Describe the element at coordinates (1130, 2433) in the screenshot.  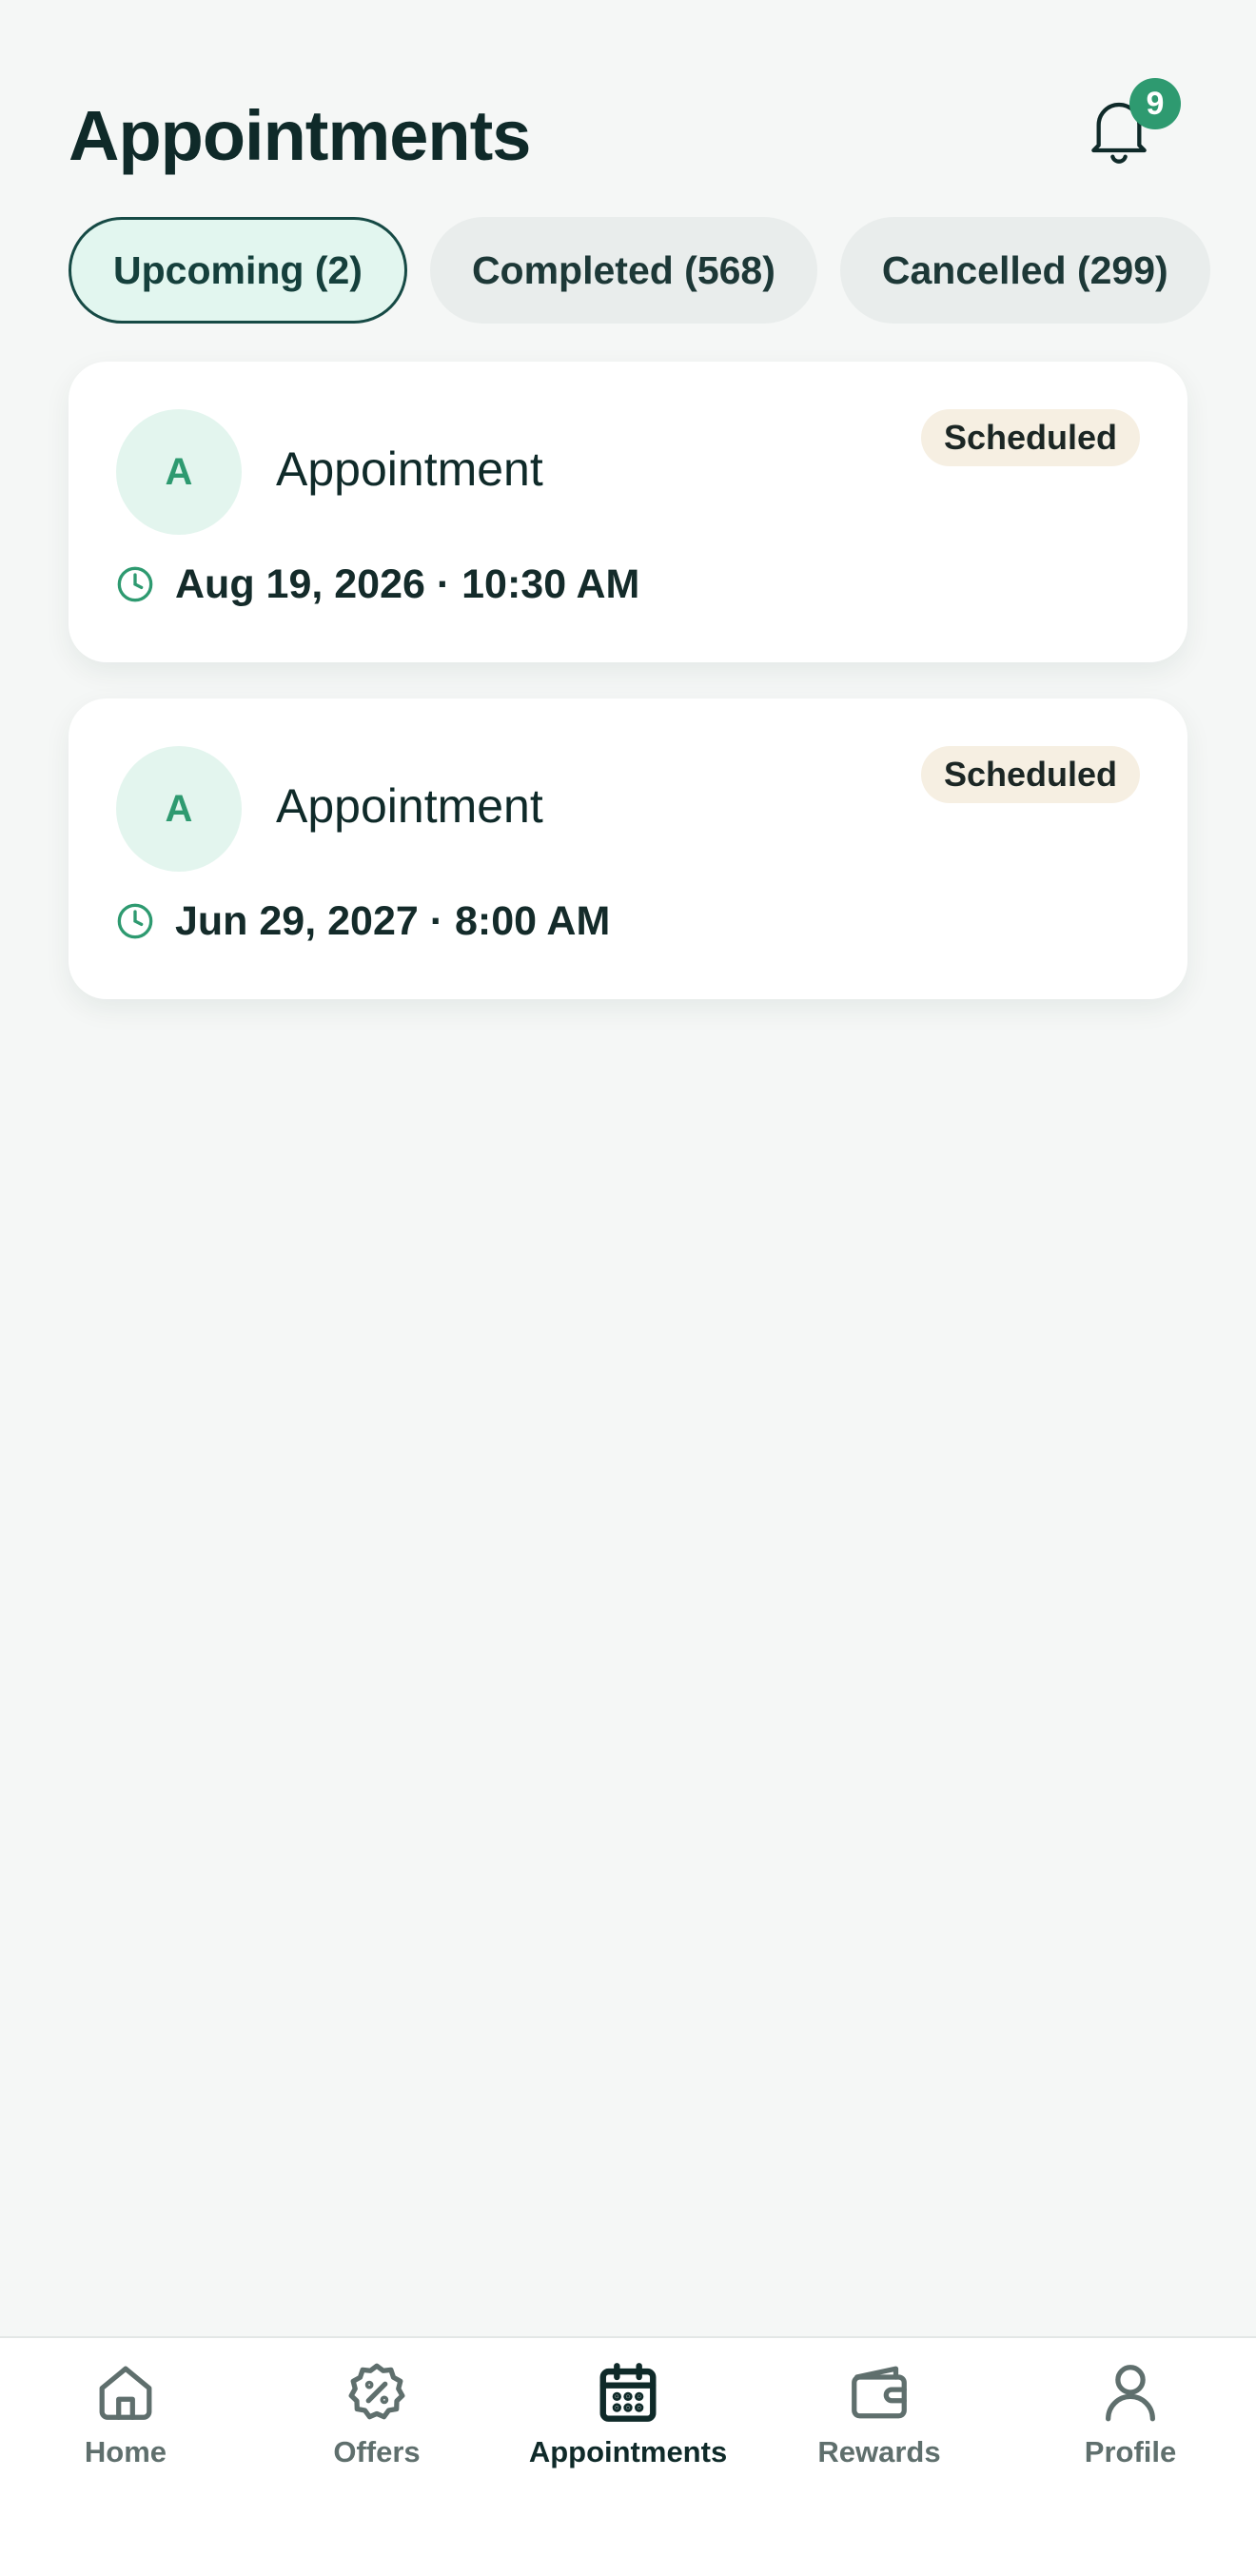
I see `nav-item-profile: Profile` at that location.